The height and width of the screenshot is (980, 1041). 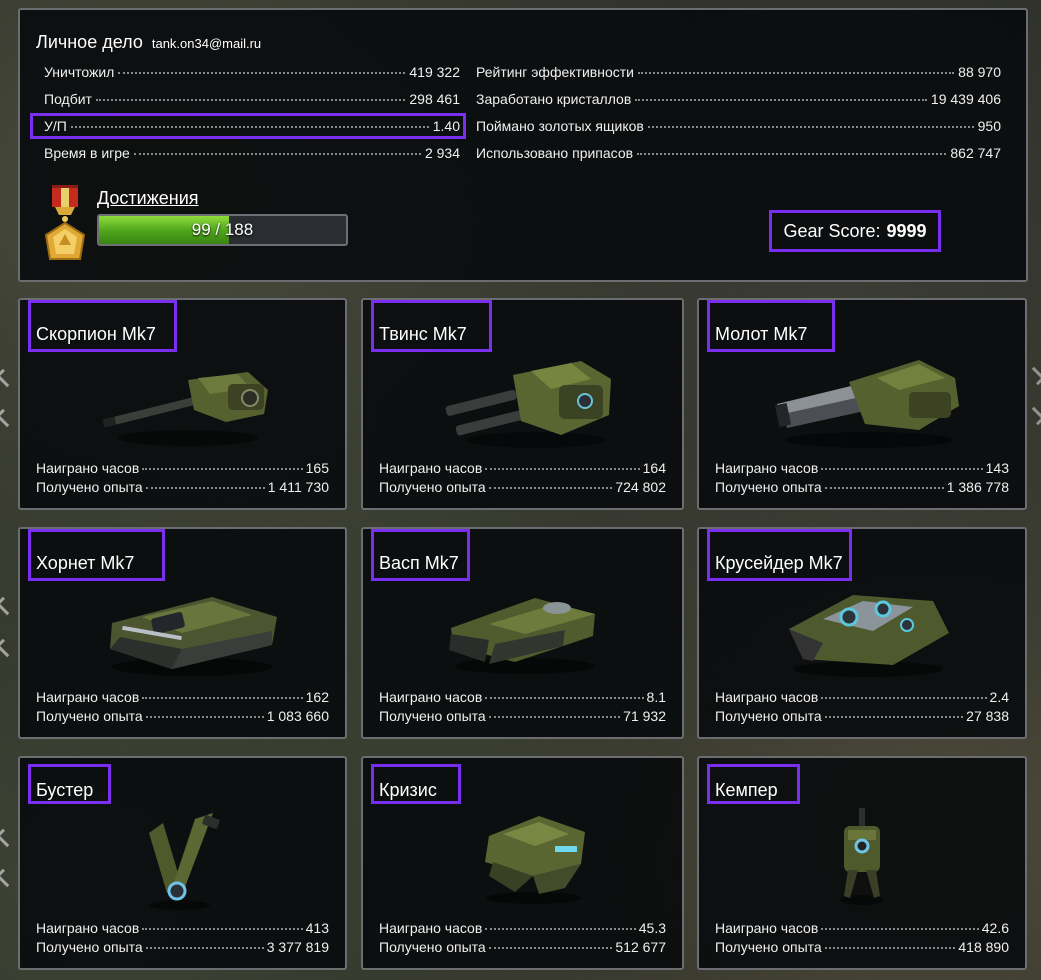 What do you see at coordinates (977, 487) in the screenshot?
I see `xp-value: 1 386 778` at bounding box center [977, 487].